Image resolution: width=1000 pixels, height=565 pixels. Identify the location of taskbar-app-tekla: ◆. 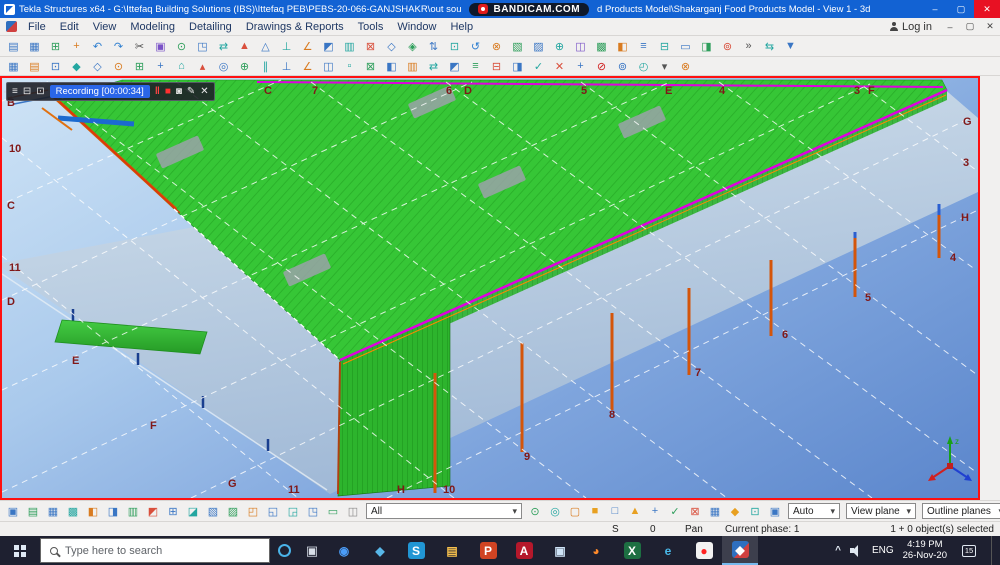
(740, 550).